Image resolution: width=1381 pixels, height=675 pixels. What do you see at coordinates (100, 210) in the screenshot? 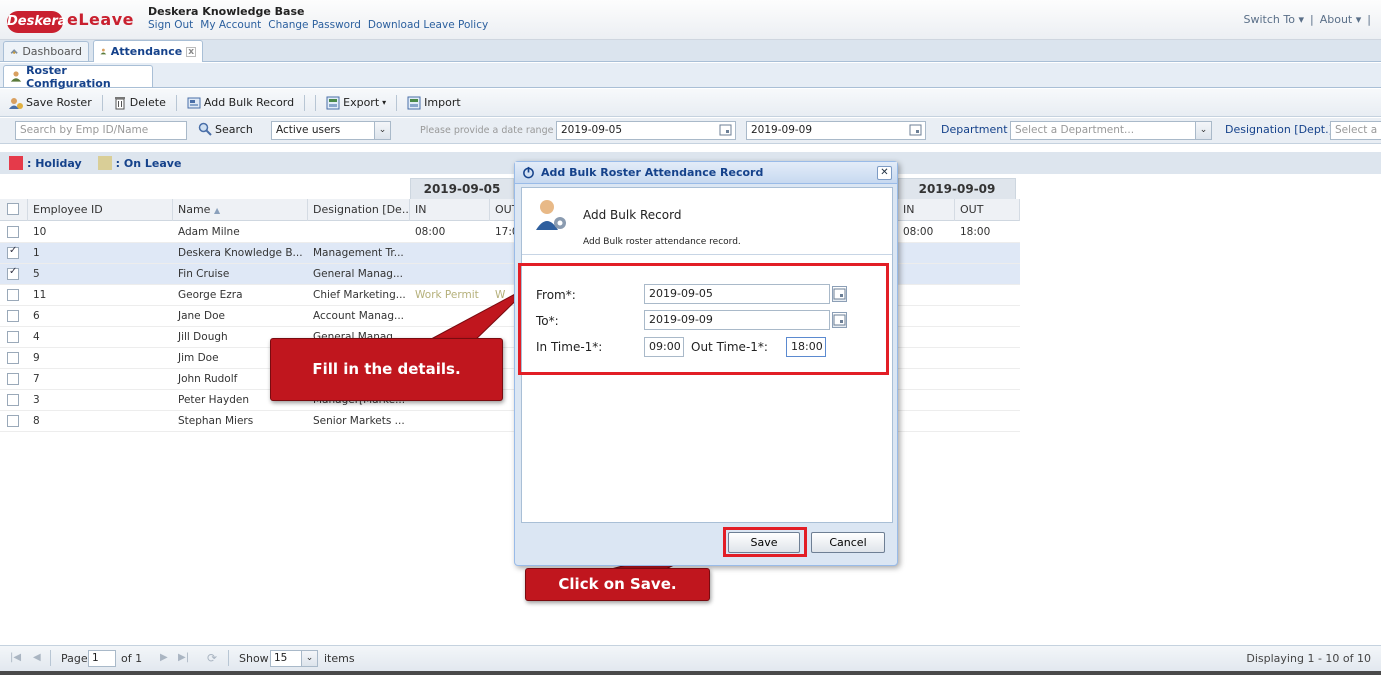
I see `column-employee-id: Employee ID` at bounding box center [100, 210].